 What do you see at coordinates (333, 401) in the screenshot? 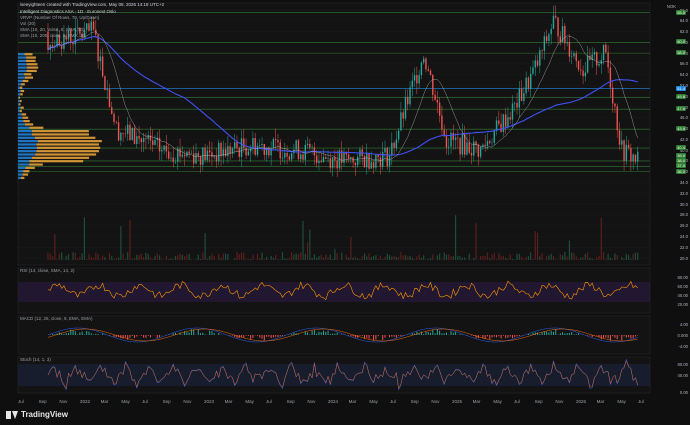
I see `x-axis-tick: 2024` at bounding box center [333, 401].